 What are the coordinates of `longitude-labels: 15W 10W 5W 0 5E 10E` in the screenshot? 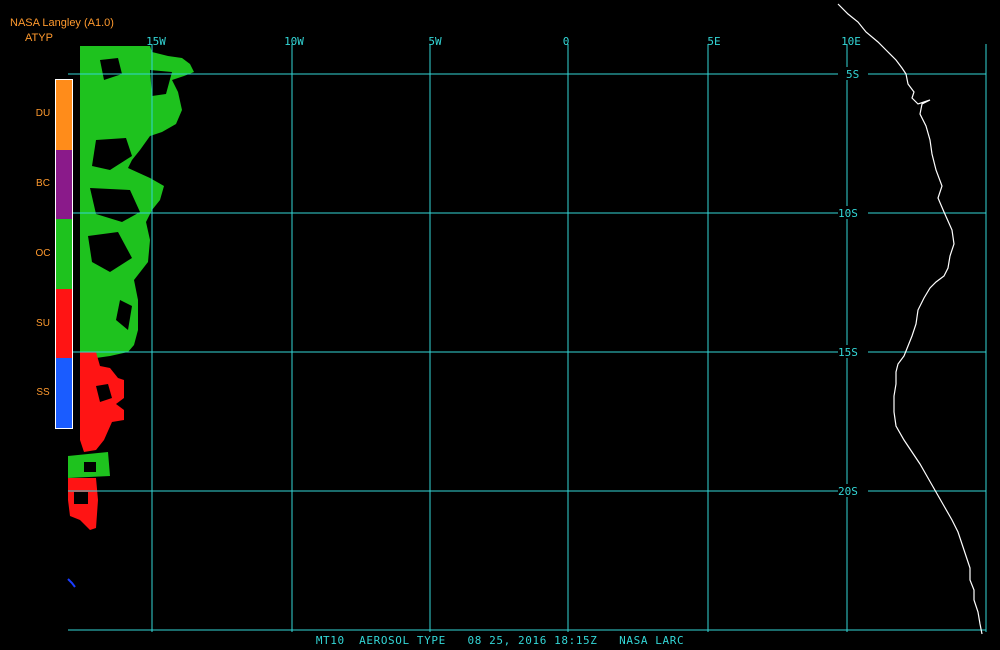 It's located at (503, 41).